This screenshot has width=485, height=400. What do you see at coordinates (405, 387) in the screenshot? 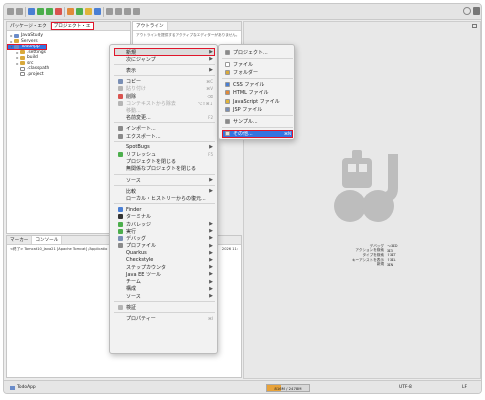
I see `encoding-label: UTF-8` at bounding box center [405, 387].